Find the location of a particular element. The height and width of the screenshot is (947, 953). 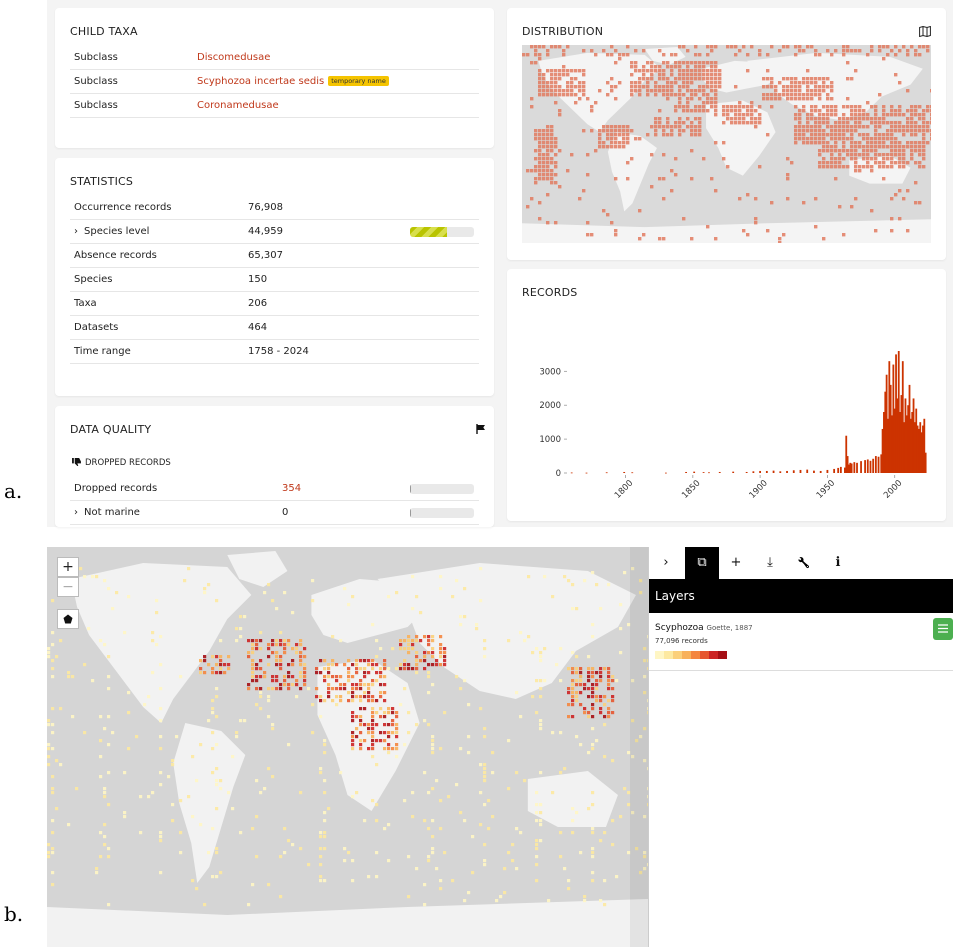

quality-progress is located at coordinates (442, 489).